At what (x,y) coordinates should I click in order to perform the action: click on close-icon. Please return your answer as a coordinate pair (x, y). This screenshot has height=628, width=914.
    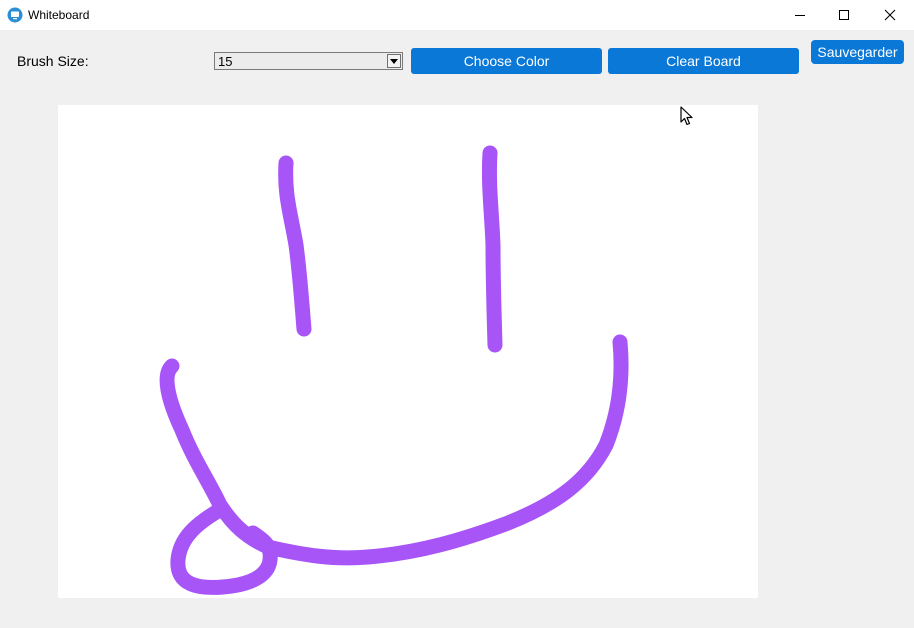
    Looking at the image, I should click on (890, 15).